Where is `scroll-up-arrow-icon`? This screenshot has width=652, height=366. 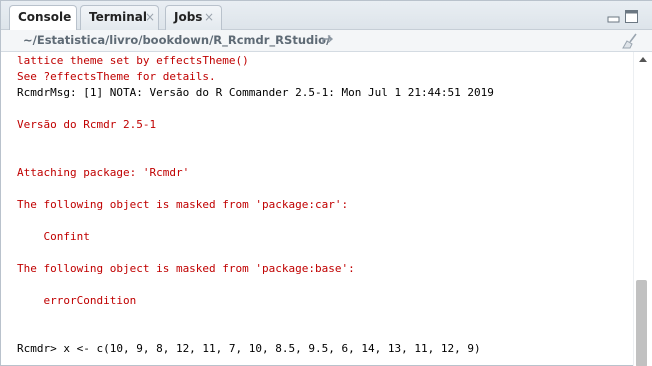
scroll-up-arrow-icon is located at coordinates (643, 59).